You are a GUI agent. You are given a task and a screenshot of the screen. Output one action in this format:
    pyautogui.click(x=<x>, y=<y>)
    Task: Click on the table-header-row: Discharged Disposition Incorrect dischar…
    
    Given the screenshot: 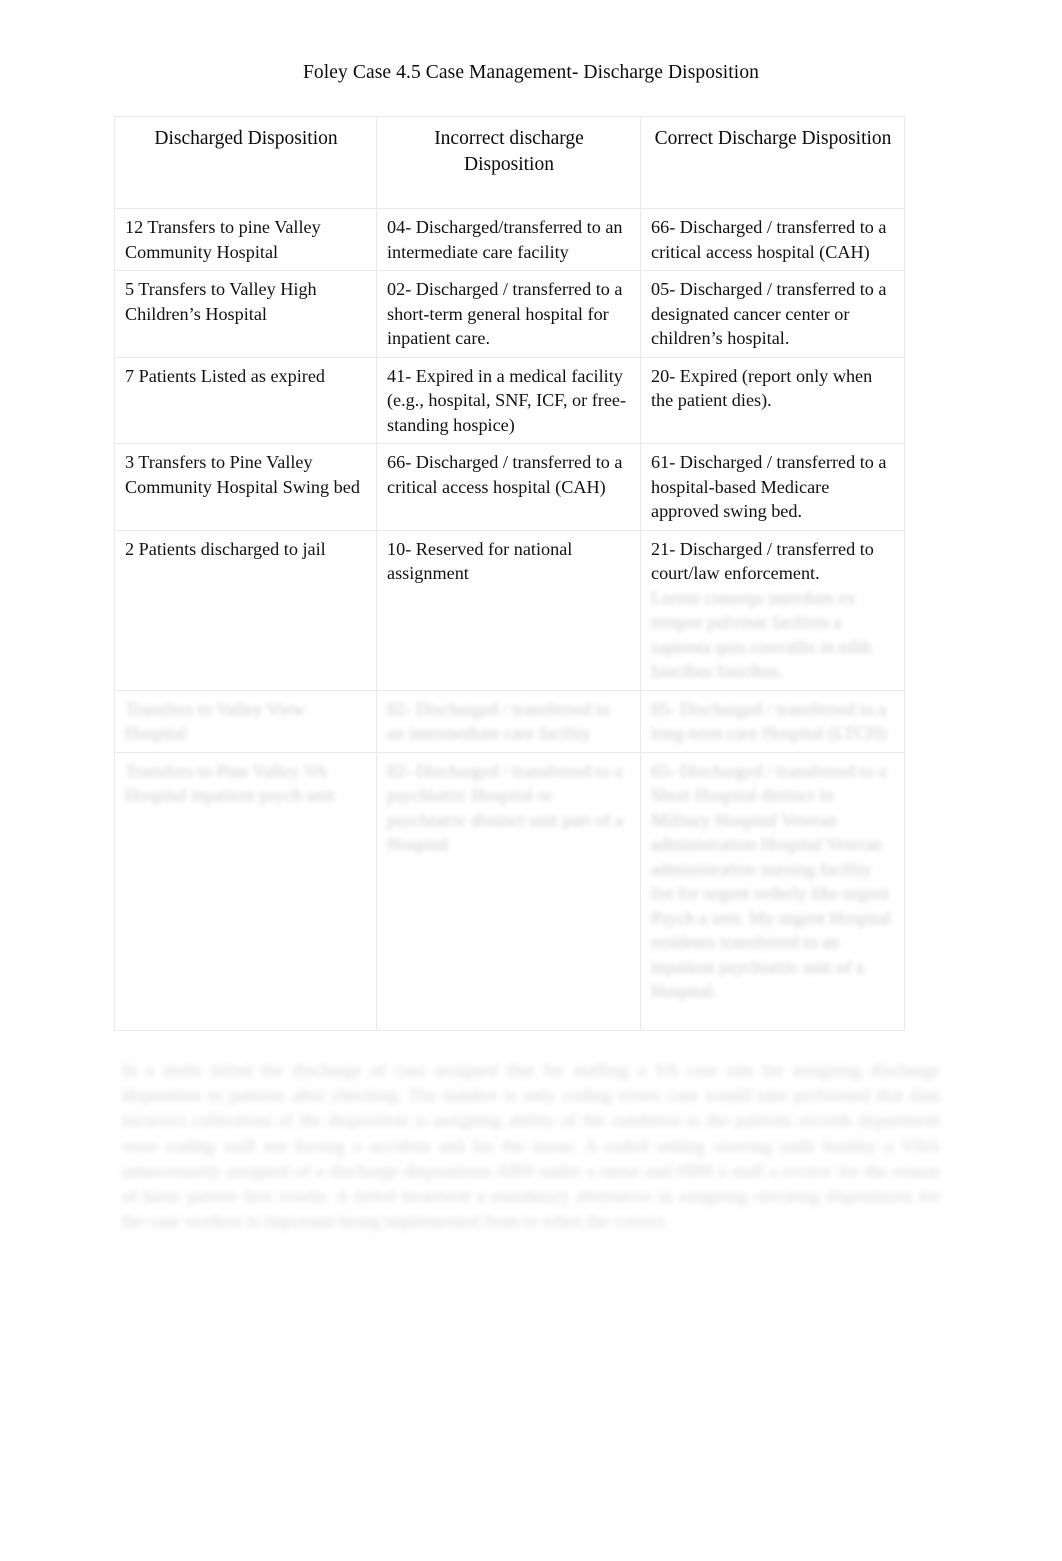 What is the action you would take?
    pyautogui.click(x=509, y=162)
    